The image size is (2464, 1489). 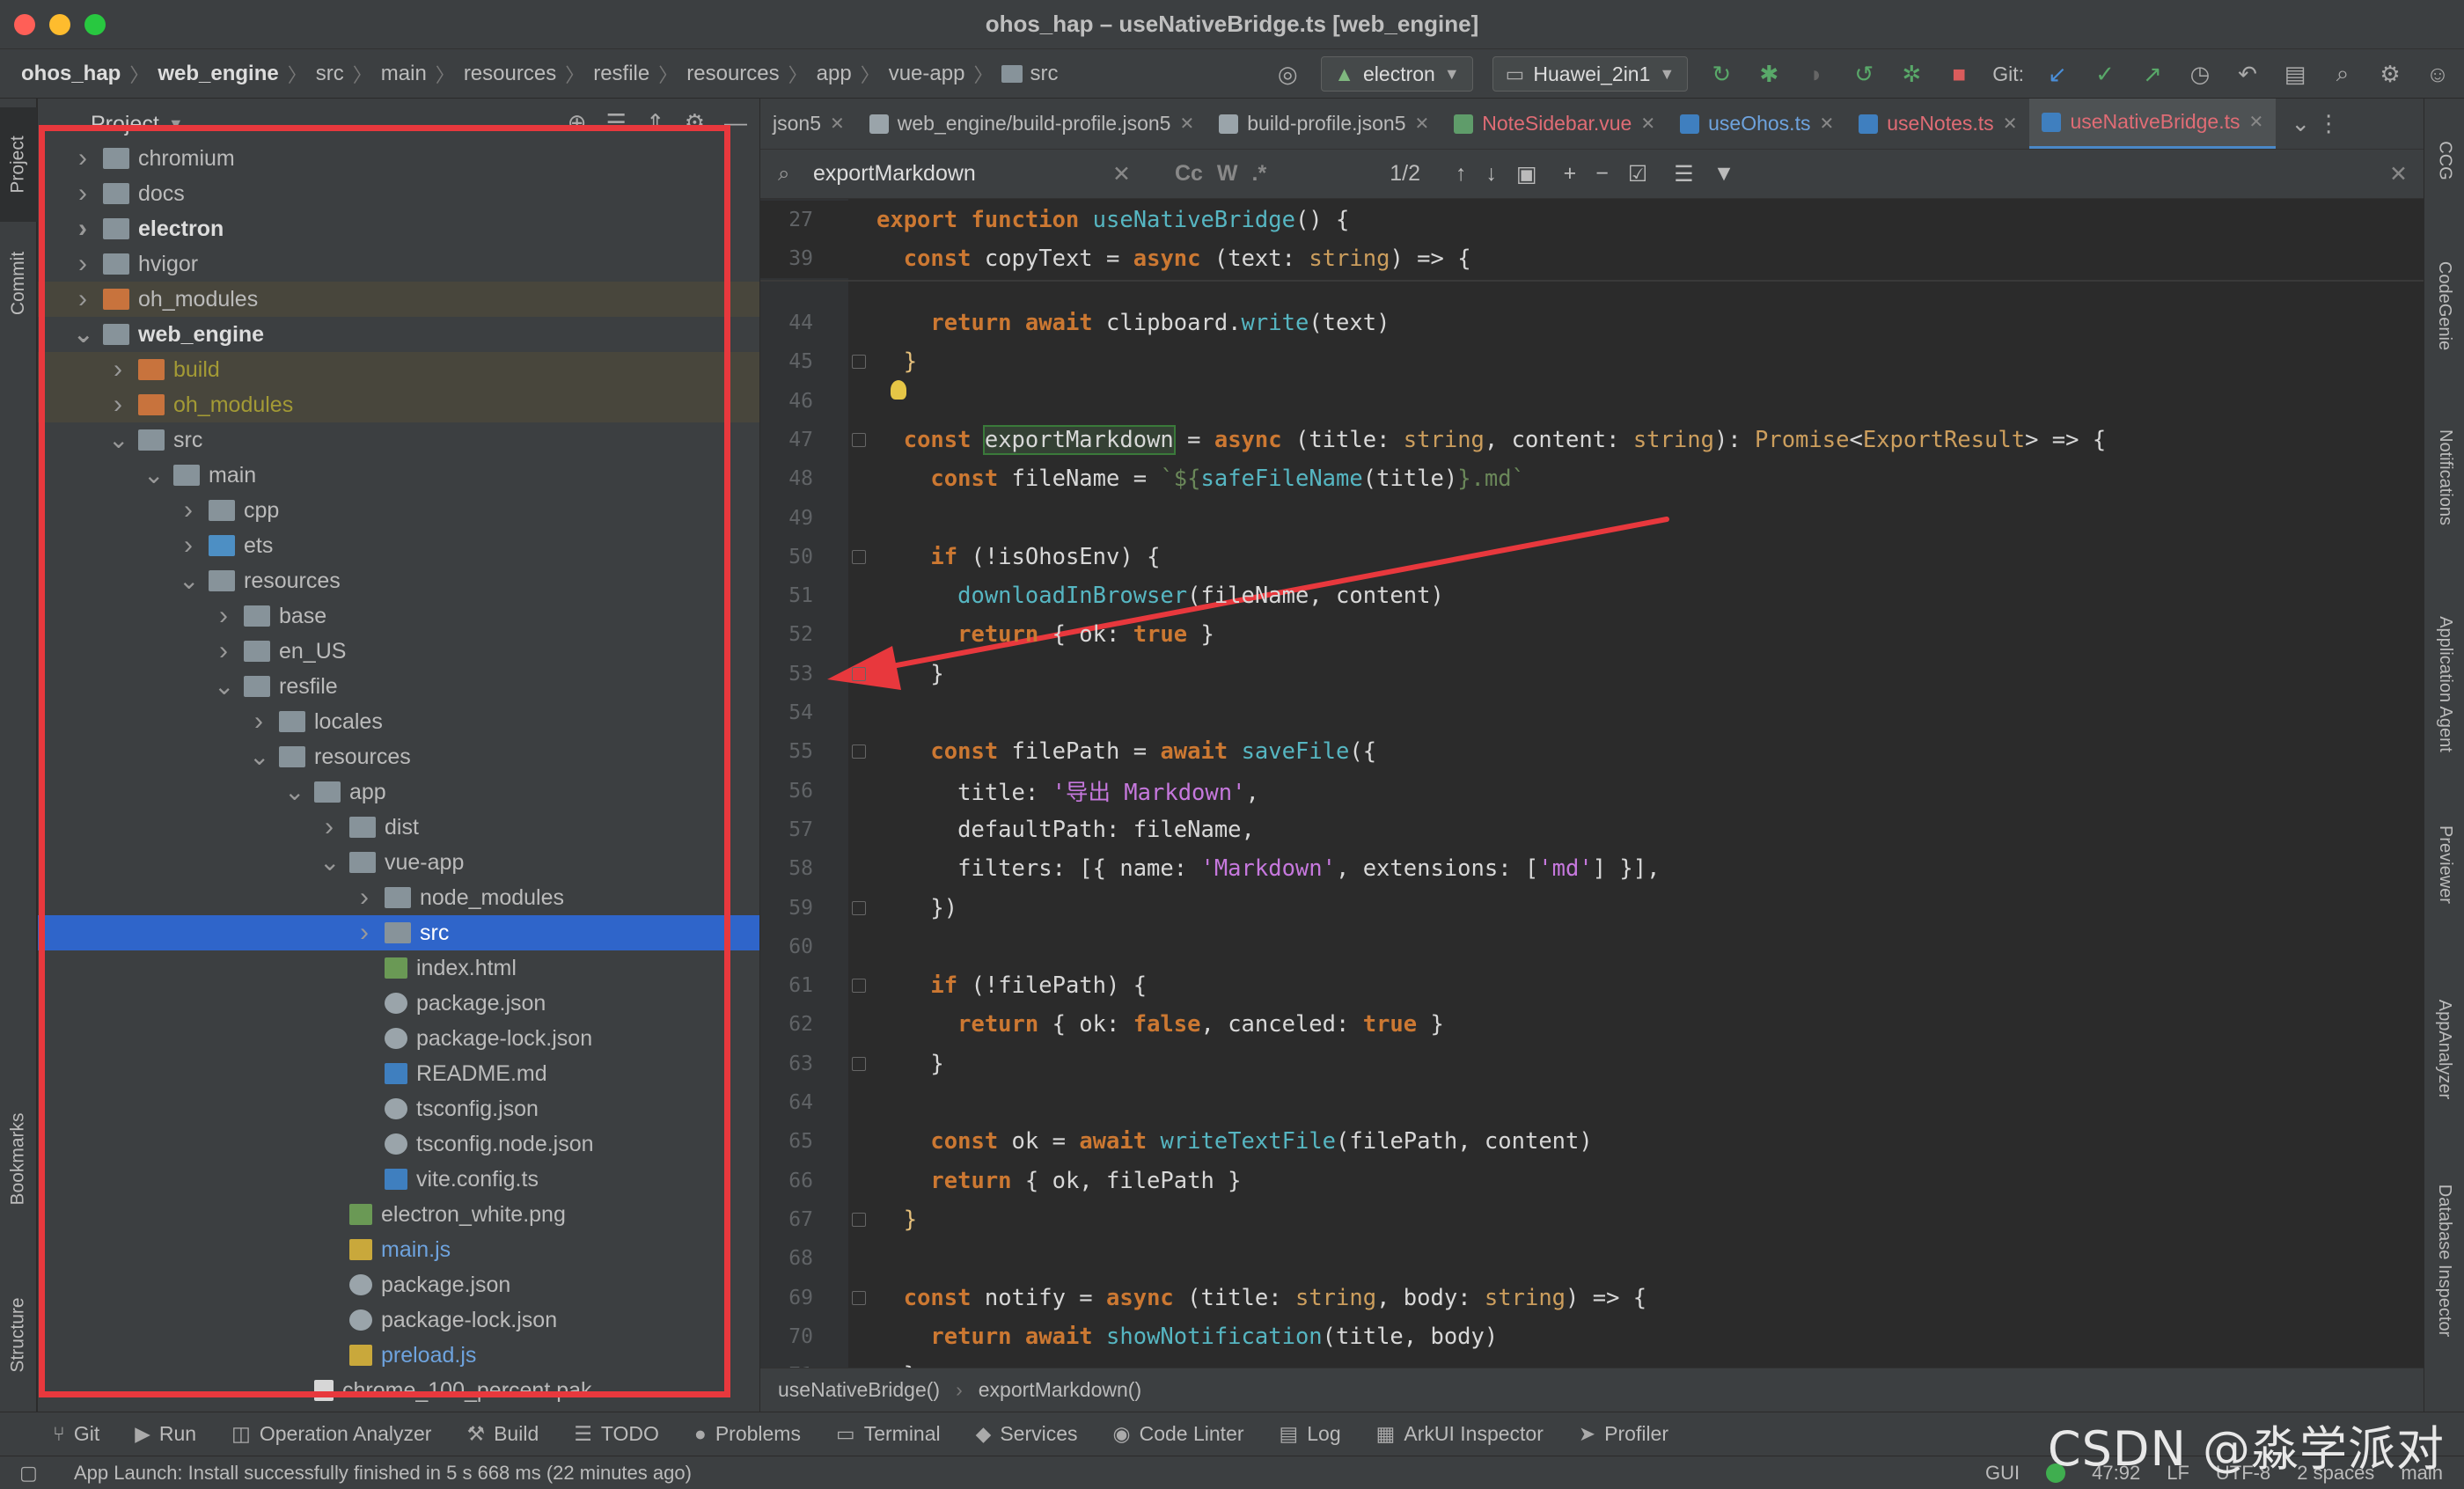 I want to click on tool-window-terminal: ▭ Terminal, so click(x=889, y=1434).